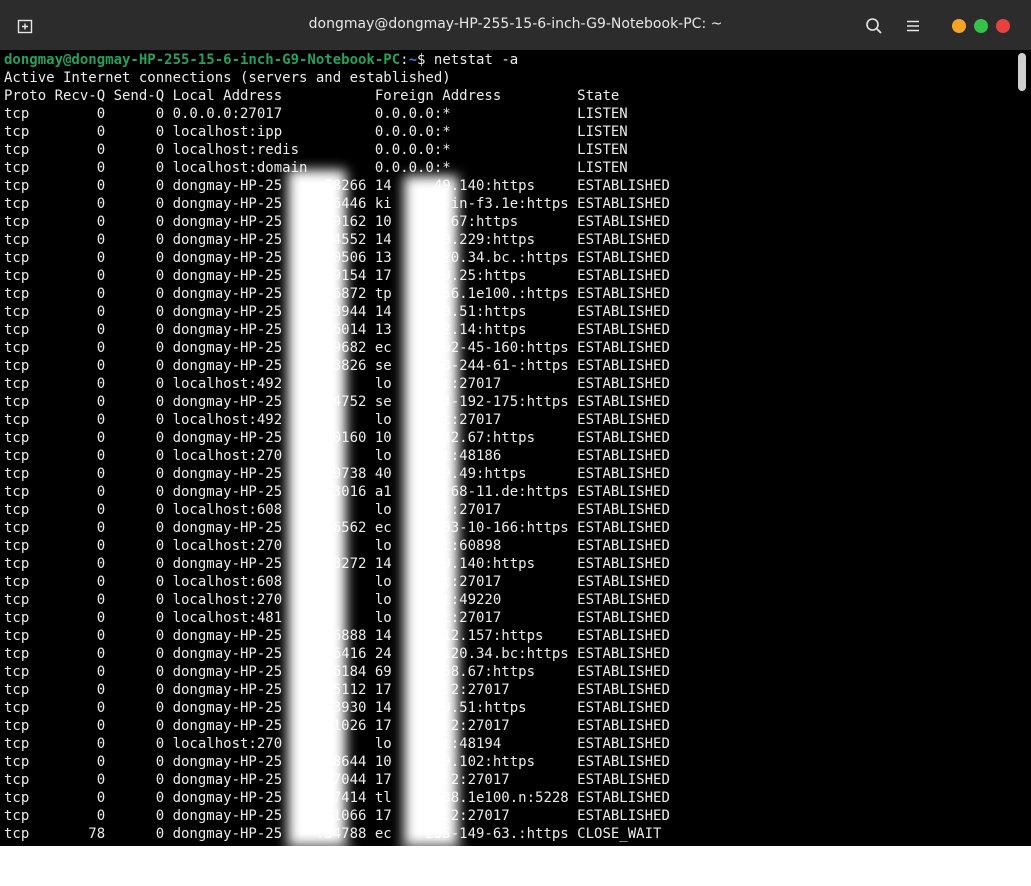  Describe the element at coordinates (476, 60) in the screenshot. I see `command-text: netstat -a` at that location.